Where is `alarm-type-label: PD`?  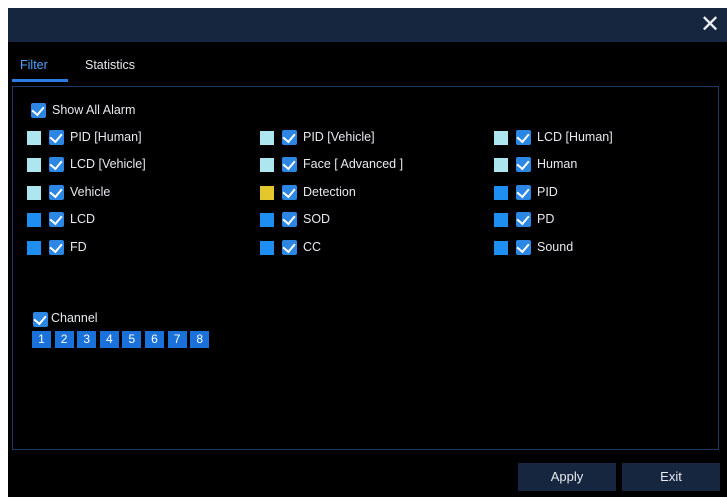
alarm-type-label: PD is located at coordinates (546, 219).